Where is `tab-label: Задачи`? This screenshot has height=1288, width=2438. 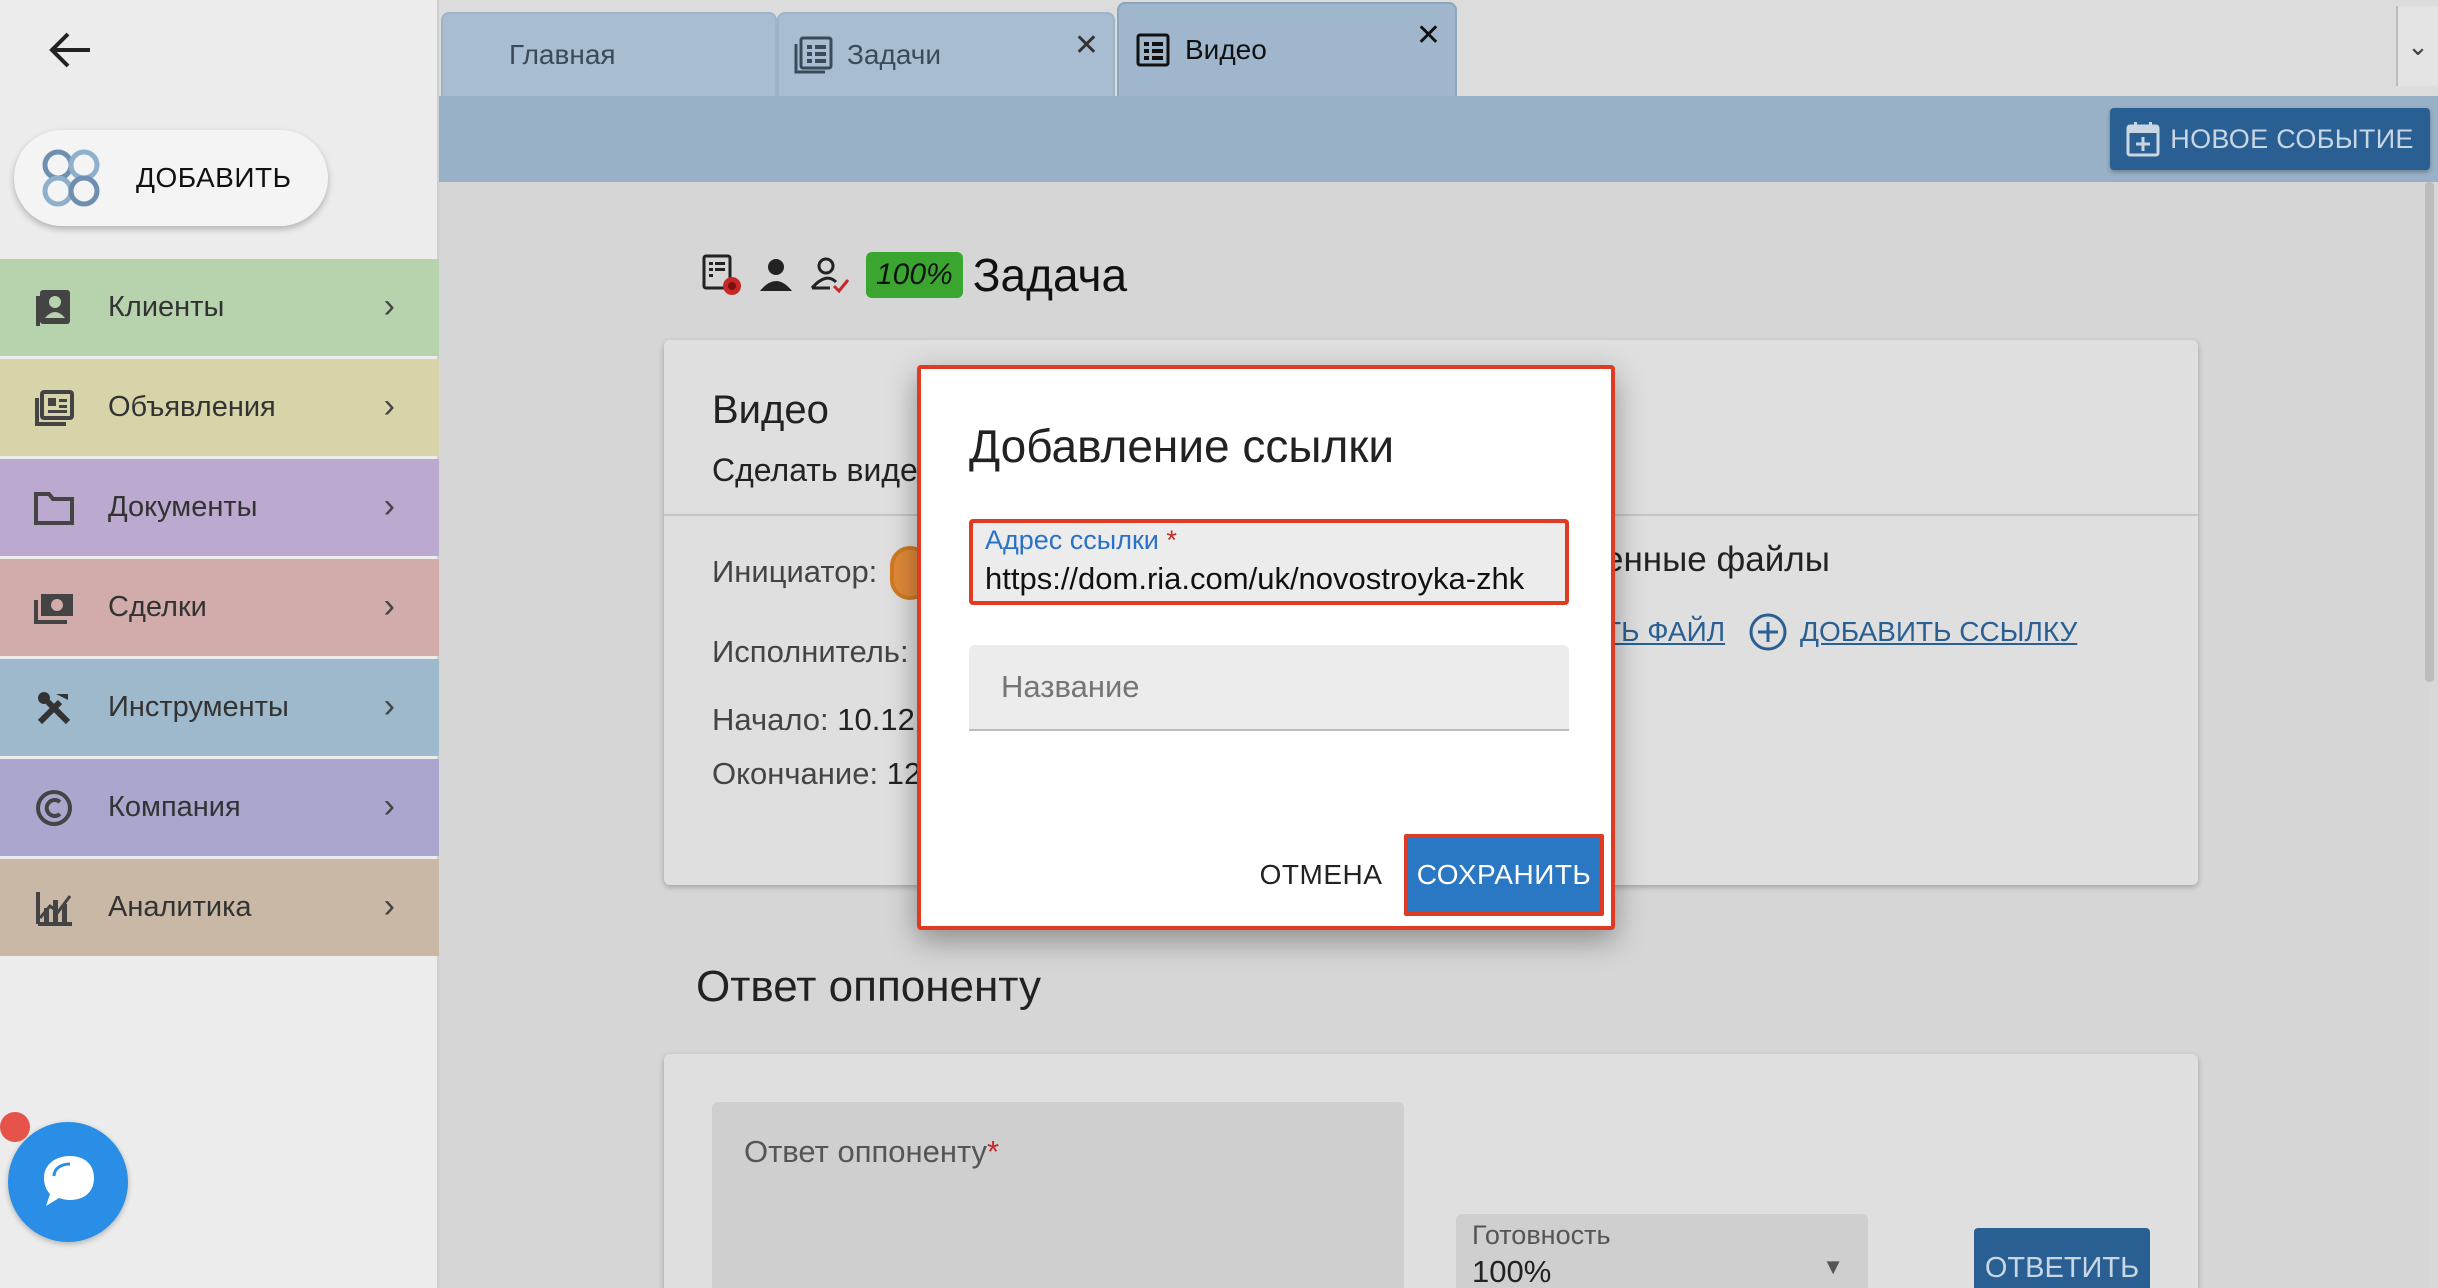
tab-label: Задачи is located at coordinates (894, 54).